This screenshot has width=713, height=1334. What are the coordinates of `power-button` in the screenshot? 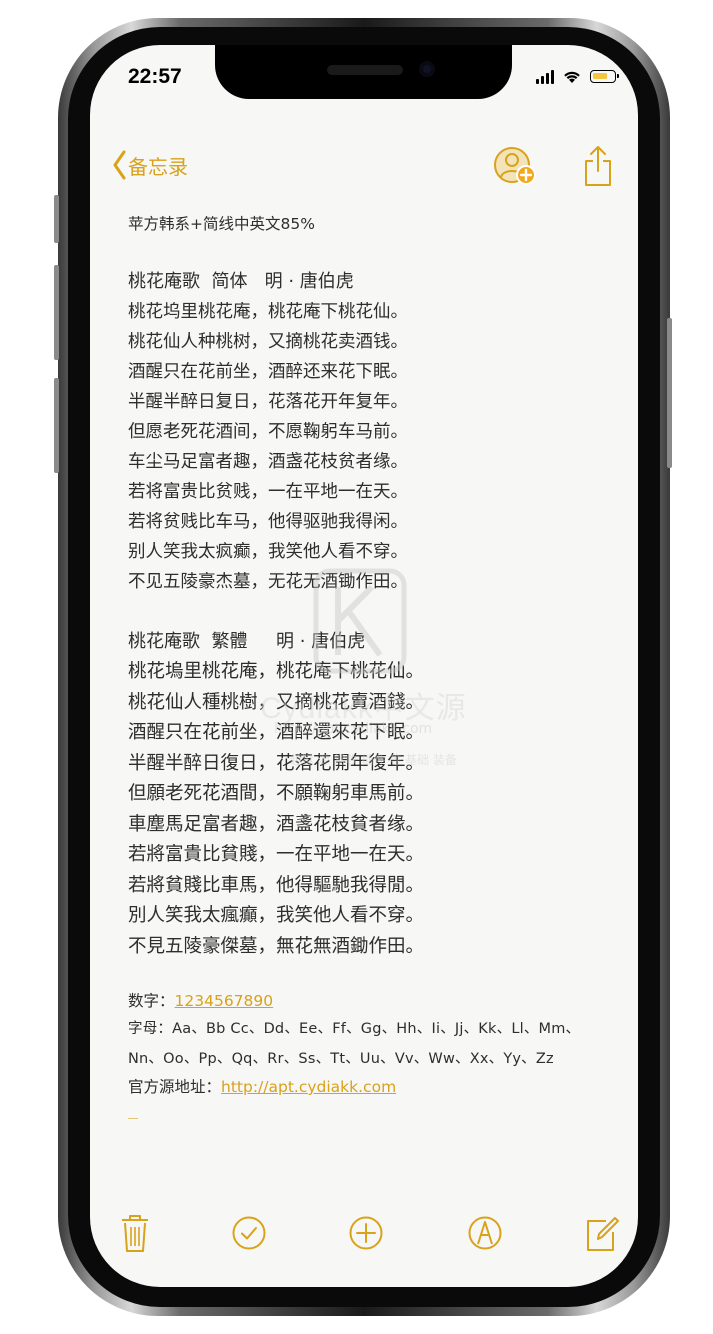 It's located at (669, 393).